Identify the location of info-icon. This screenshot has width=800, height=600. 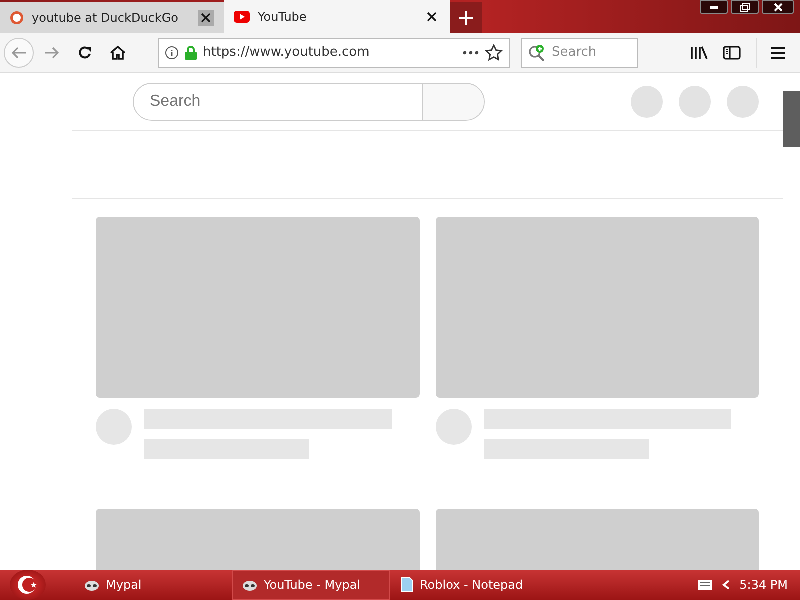
(172, 53).